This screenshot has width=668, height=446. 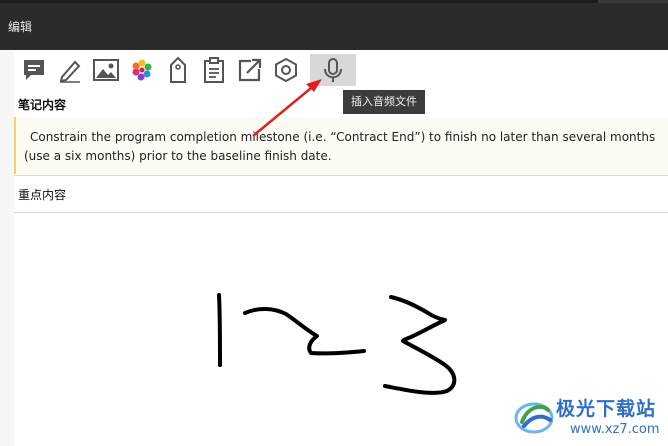 What do you see at coordinates (7, 248) in the screenshot?
I see `left-gutter` at bounding box center [7, 248].